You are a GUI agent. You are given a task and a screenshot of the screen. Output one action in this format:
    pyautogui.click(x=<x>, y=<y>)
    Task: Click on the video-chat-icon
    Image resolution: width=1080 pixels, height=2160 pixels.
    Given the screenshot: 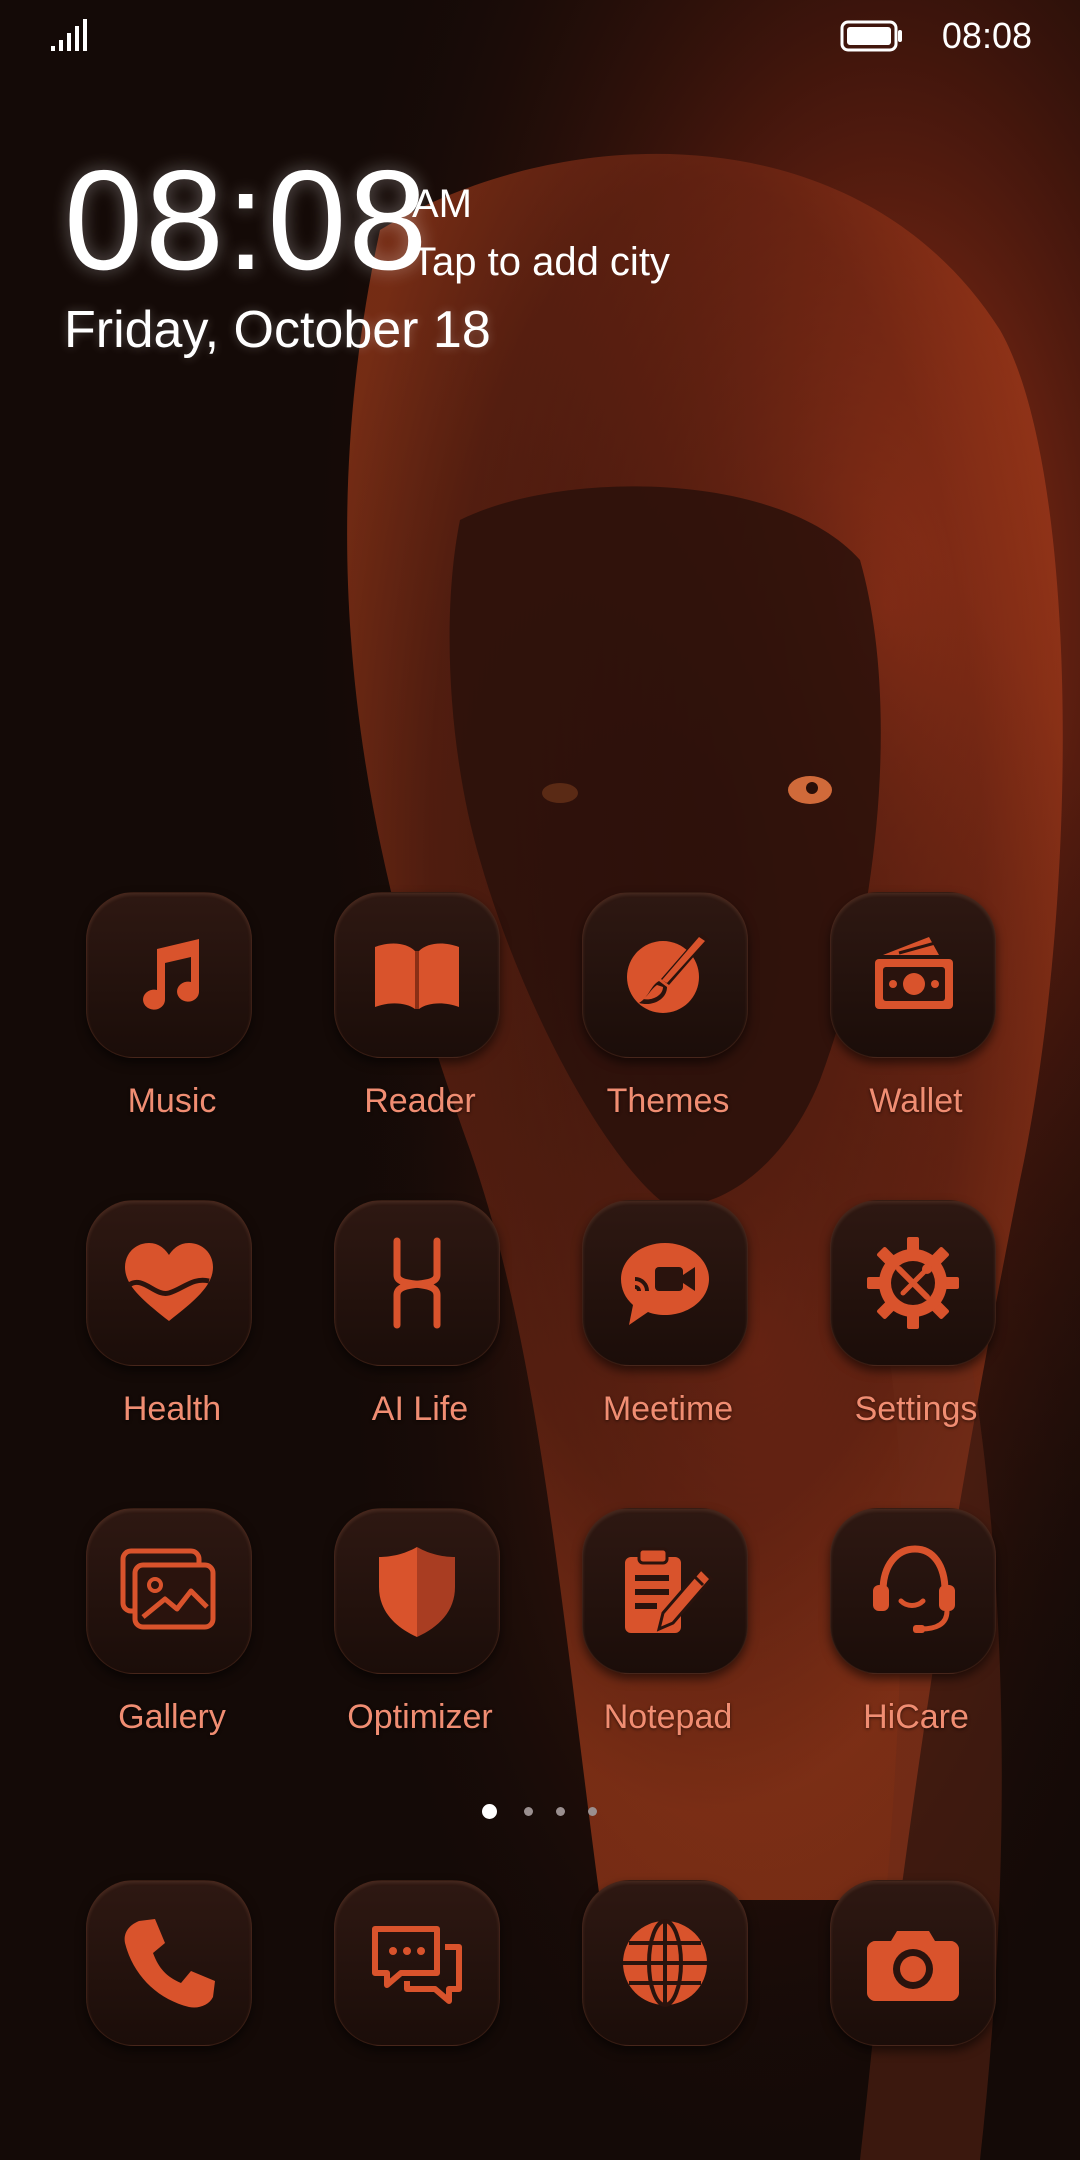 What is the action you would take?
    pyautogui.click(x=665, y=1284)
    